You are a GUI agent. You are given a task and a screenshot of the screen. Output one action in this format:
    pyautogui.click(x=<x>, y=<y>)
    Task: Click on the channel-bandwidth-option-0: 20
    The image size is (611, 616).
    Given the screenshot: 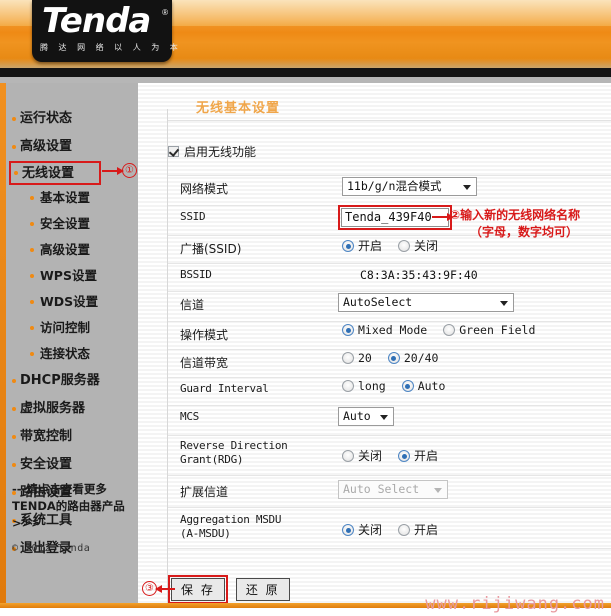 What is the action you would take?
    pyautogui.click(x=365, y=358)
    